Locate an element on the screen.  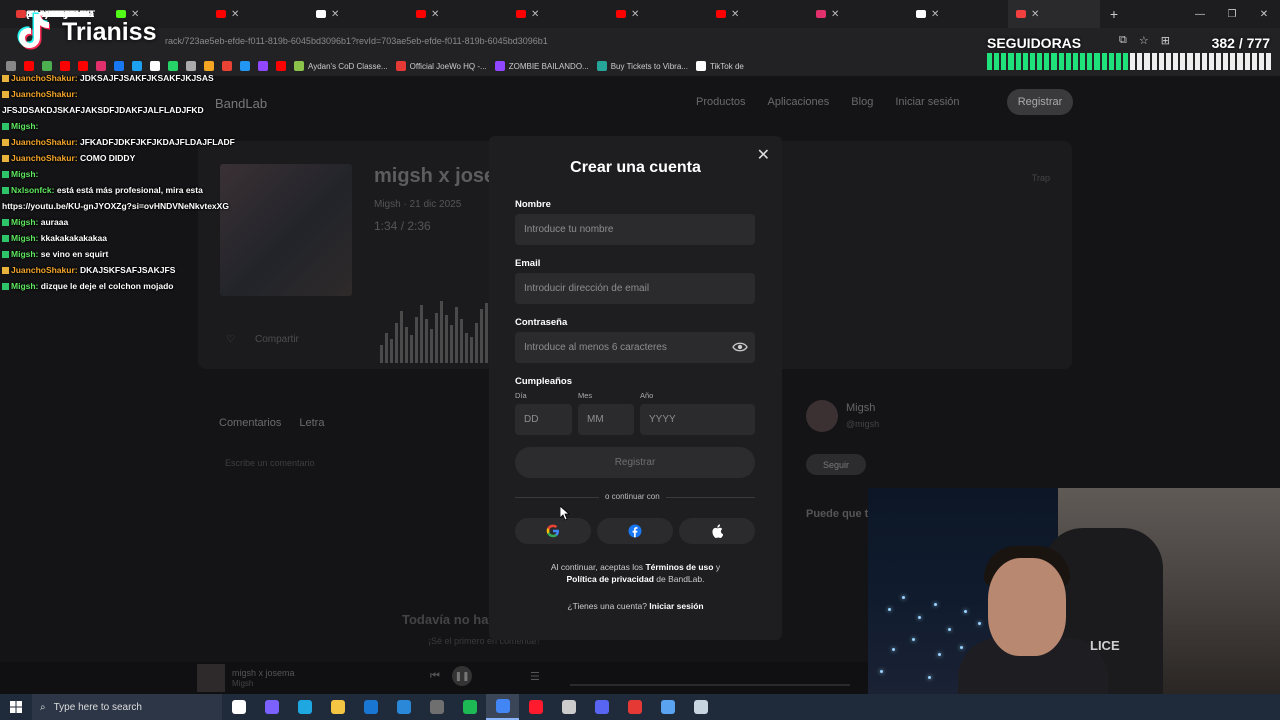
apple-signin-button is located at coordinates (717, 531).